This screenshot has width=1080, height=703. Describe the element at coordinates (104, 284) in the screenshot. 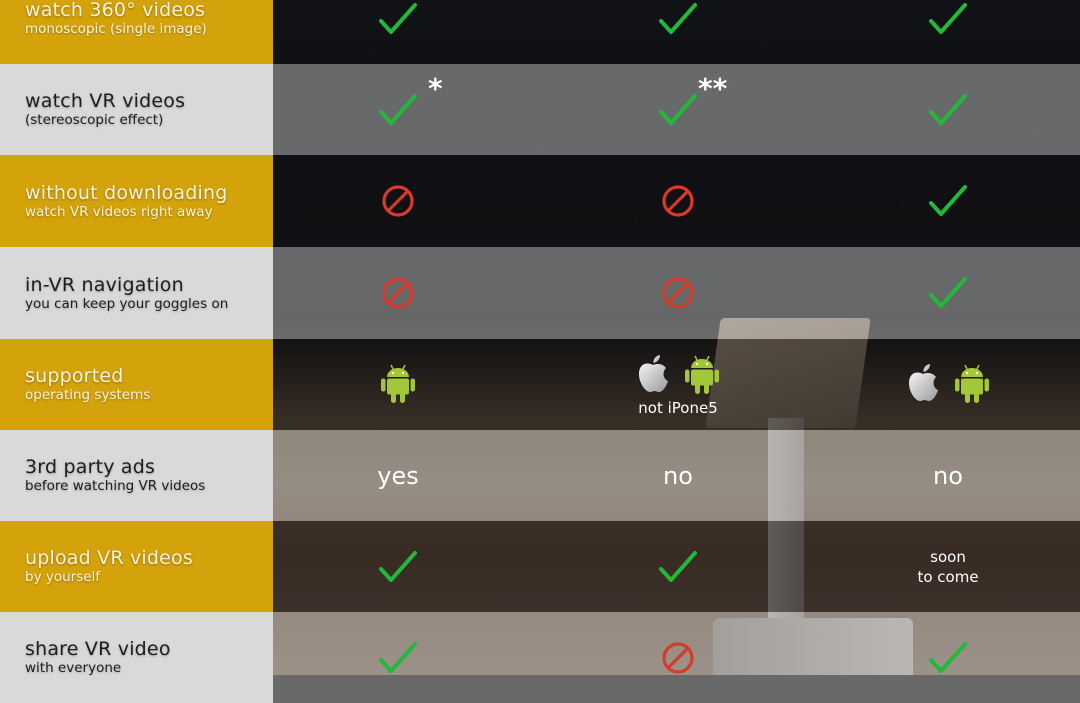

I see `feature-title: in-VR navigation` at that location.